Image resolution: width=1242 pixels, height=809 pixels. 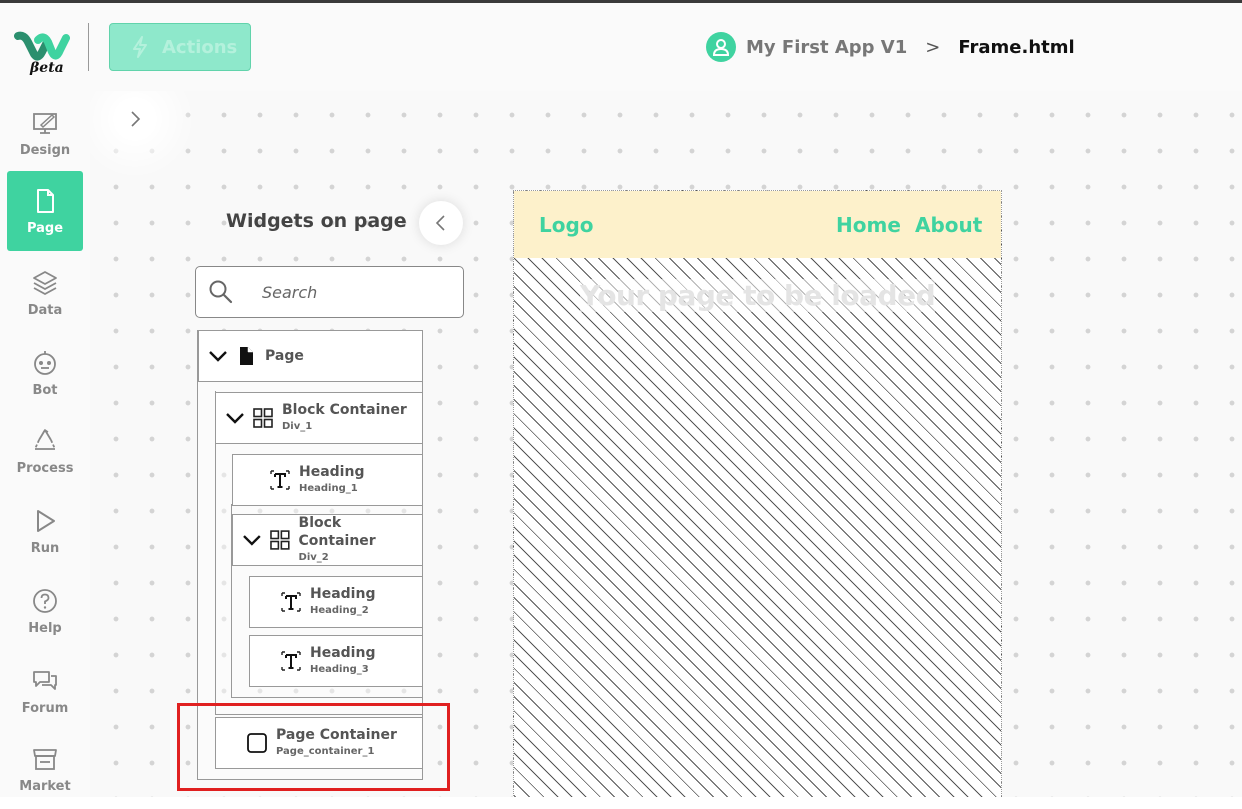 What do you see at coordinates (45, 390) in the screenshot?
I see `sidebar-item-label: Bot` at bounding box center [45, 390].